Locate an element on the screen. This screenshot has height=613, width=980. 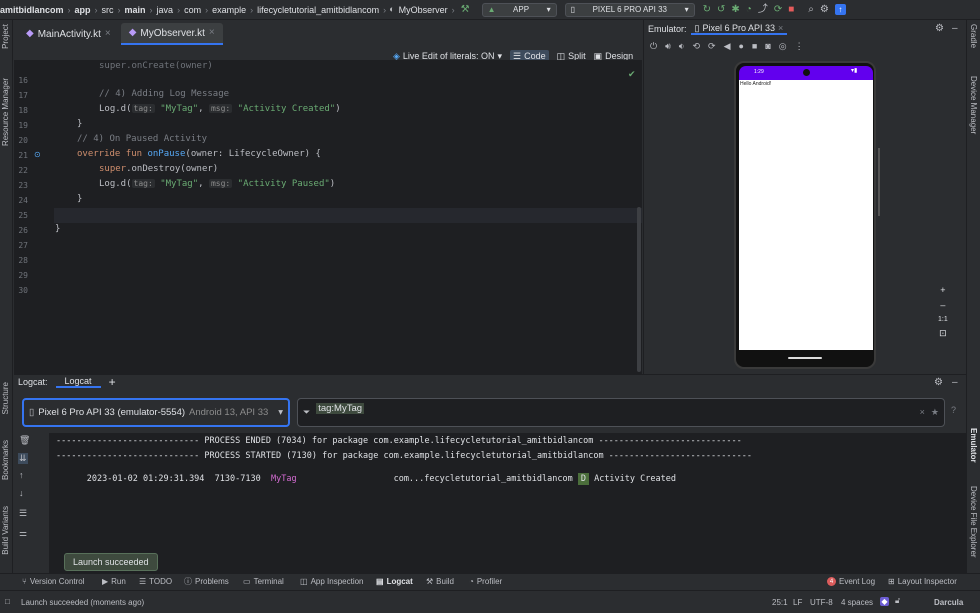
plugin-icon: ◆ is located at coordinates (884, 601).